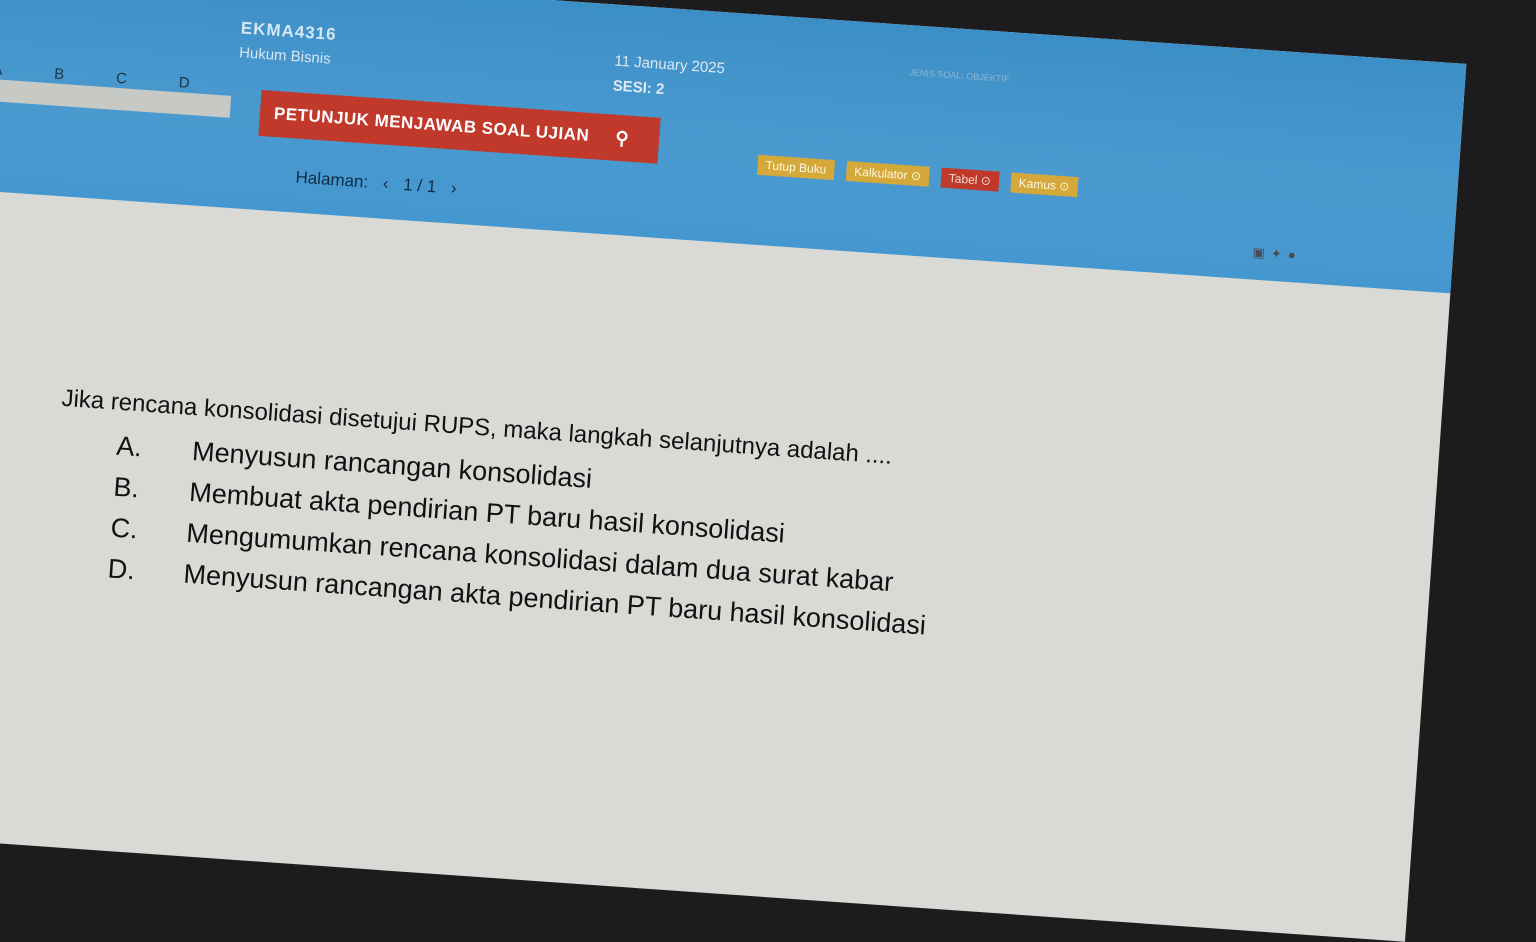 The height and width of the screenshot is (942, 1536). What do you see at coordinates (385, 183) in the screenshot?
I see `prev-page-button: ‹` at bounding box center [385, 183].